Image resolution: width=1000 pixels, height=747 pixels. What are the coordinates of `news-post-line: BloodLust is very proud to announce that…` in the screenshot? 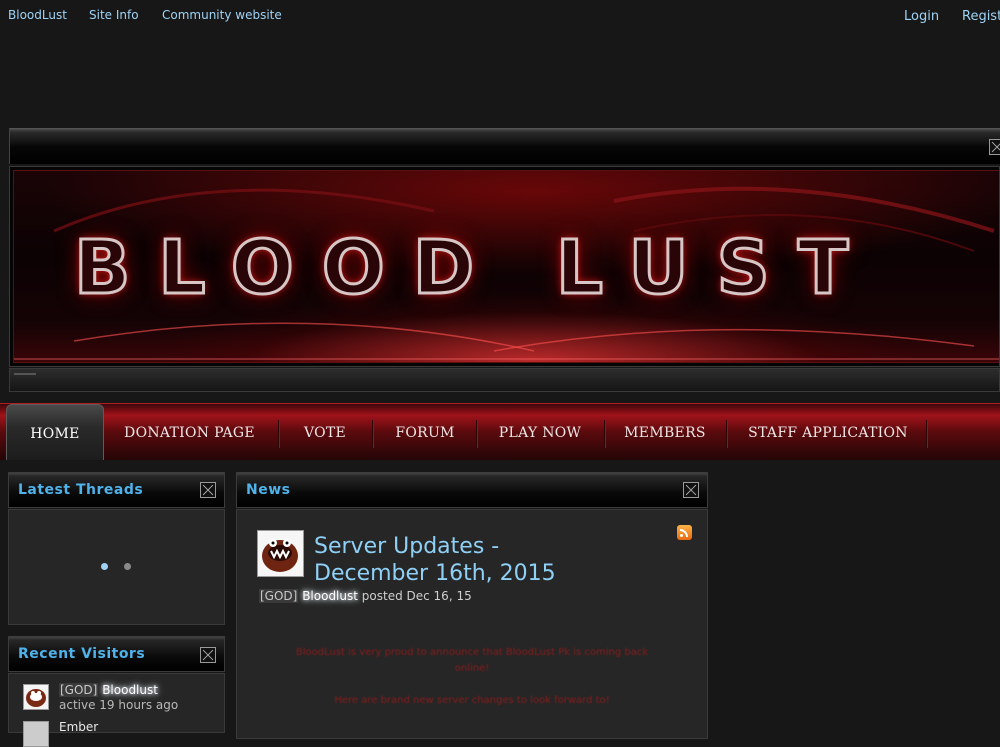 It's located at (472, 652).